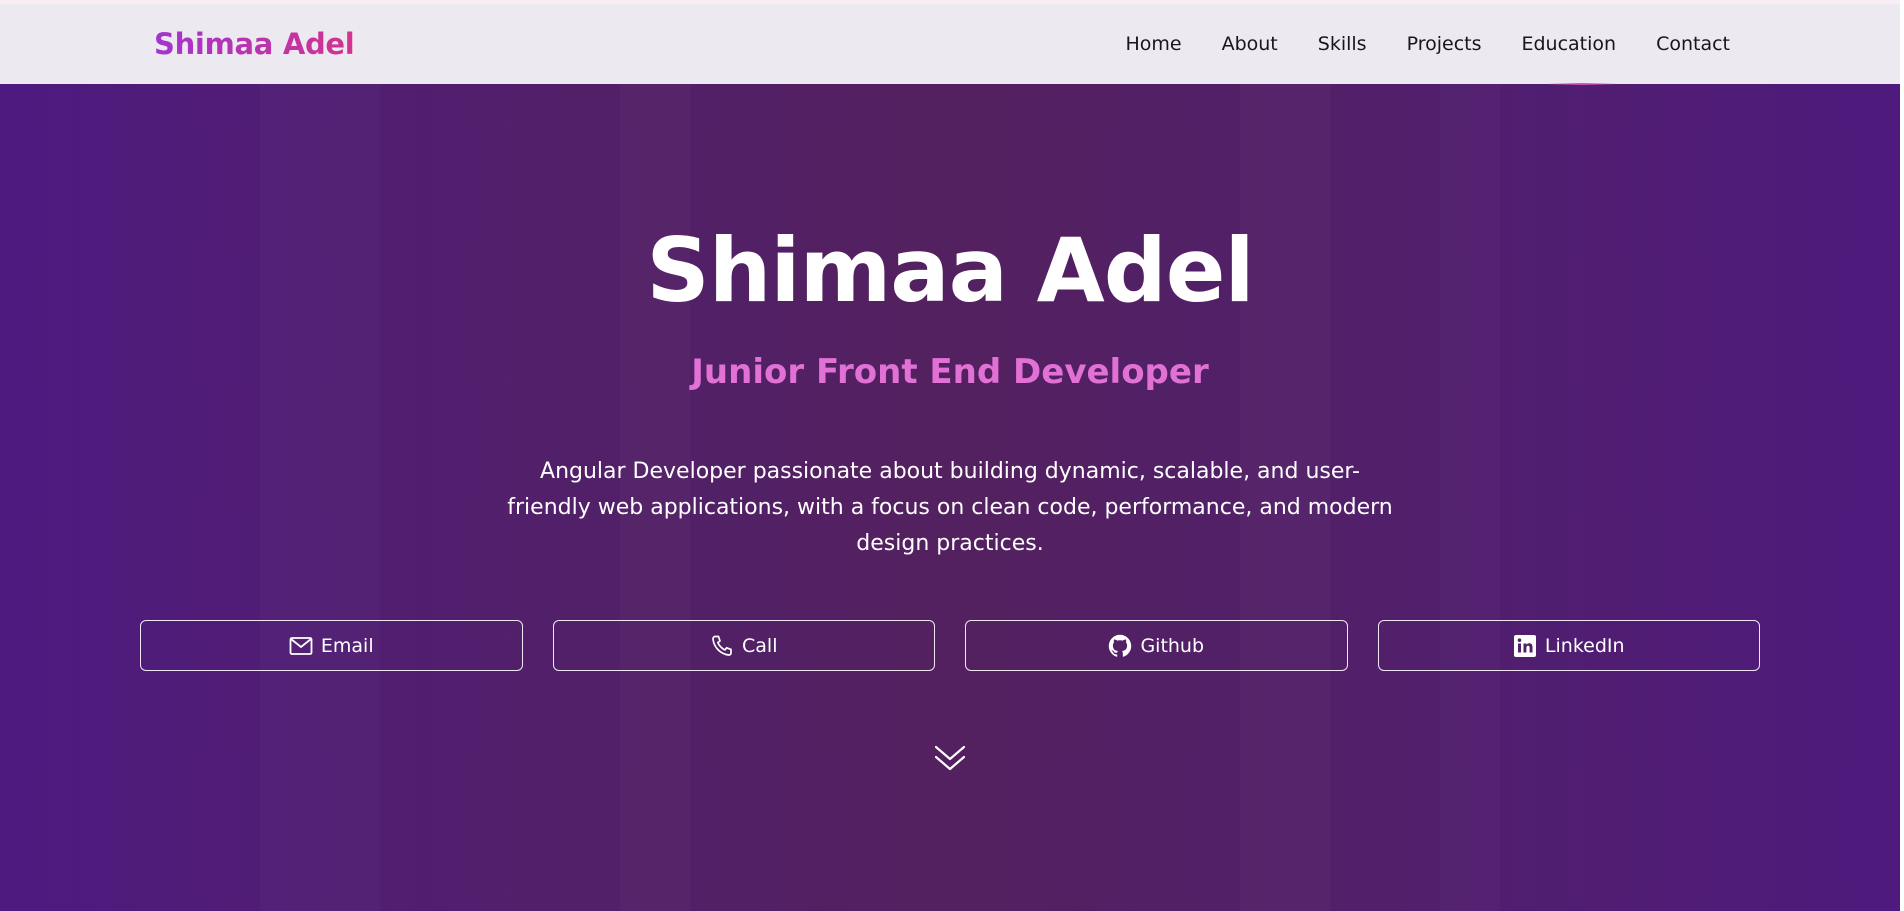  I want to click on mail-icon, so click(301, 646).